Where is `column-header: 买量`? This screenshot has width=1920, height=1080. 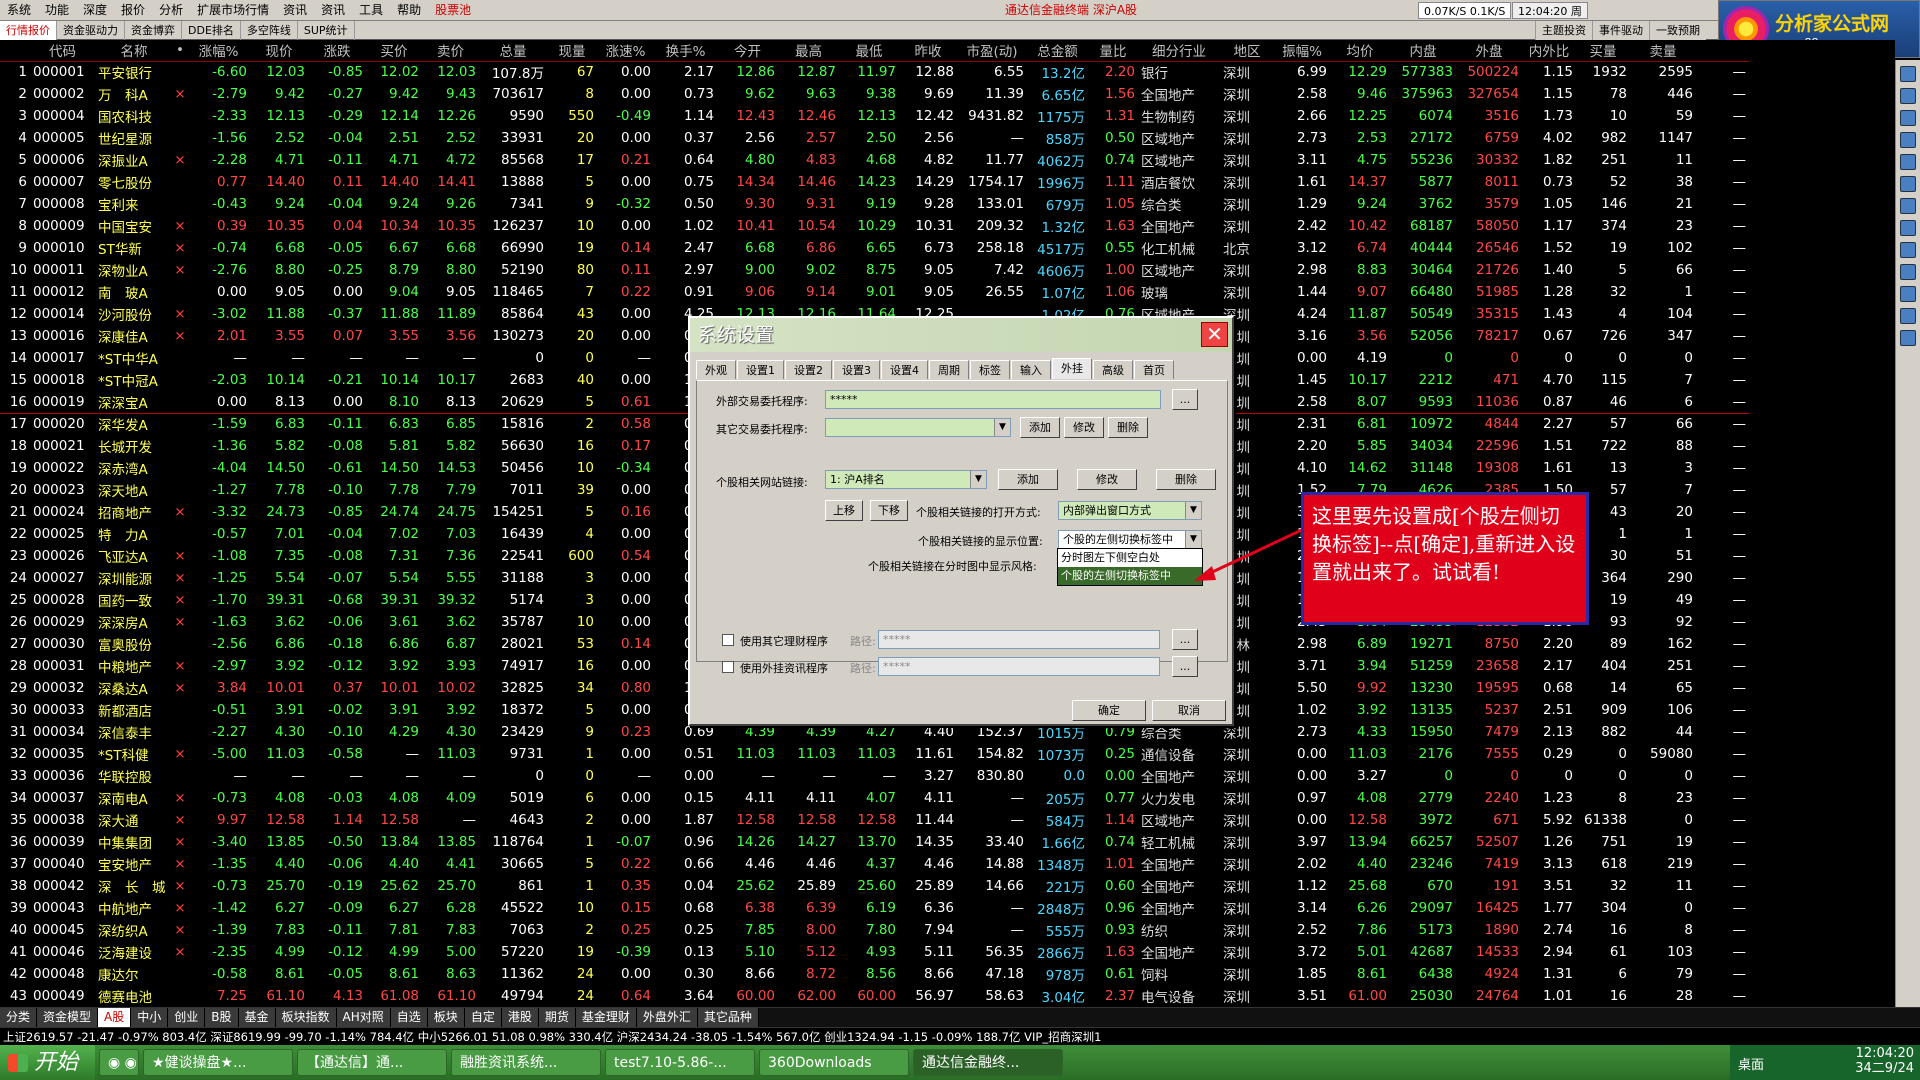 column-header: 买量 is located at coordinates (1603, 51).